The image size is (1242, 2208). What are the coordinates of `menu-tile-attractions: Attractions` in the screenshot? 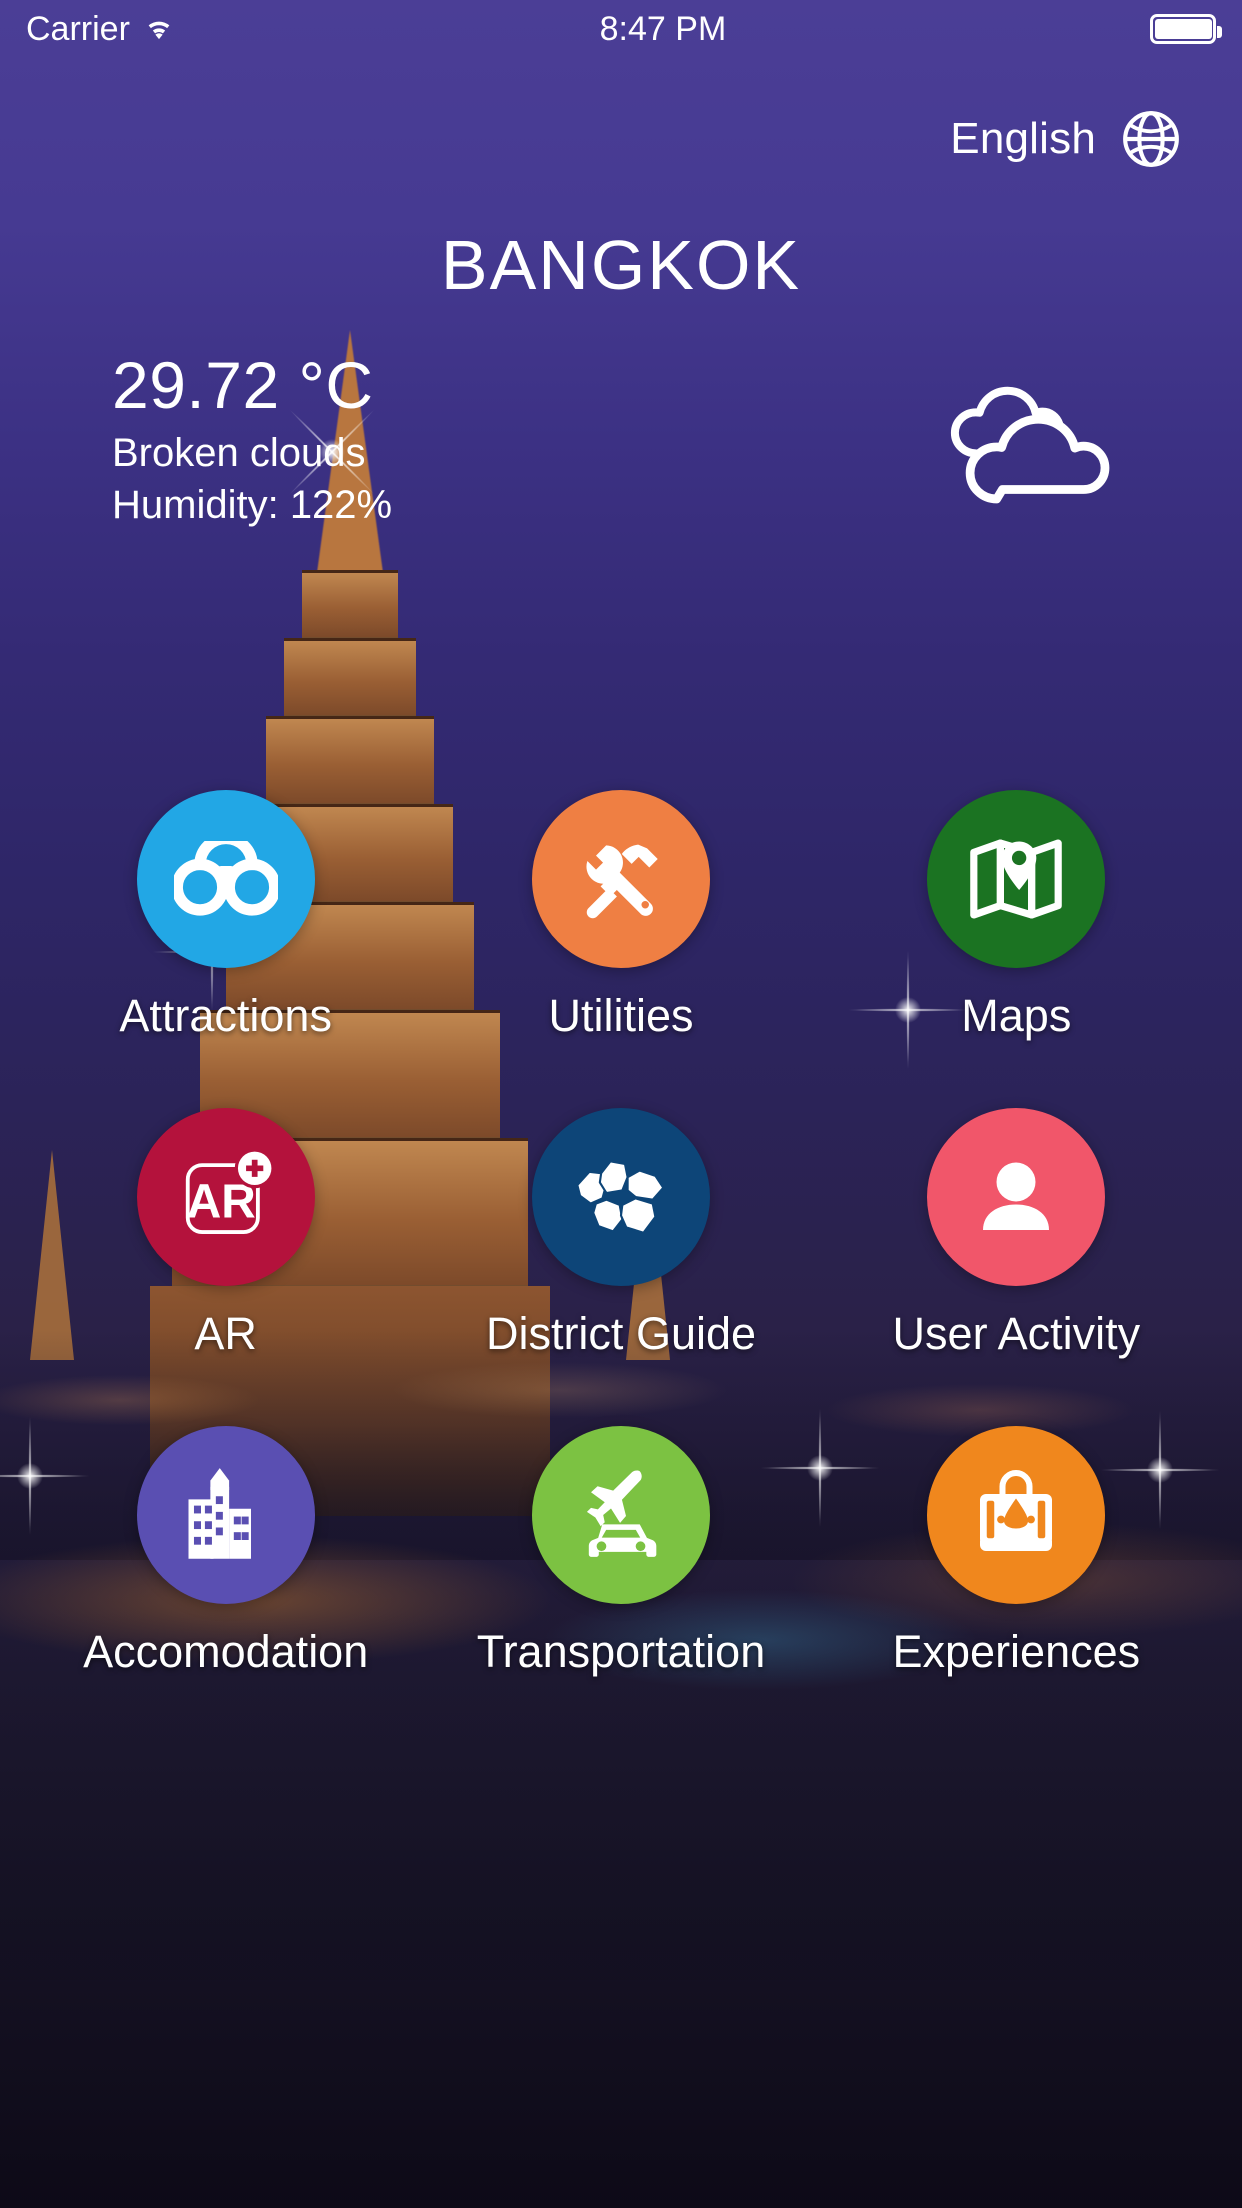 It's located at (225, 916).